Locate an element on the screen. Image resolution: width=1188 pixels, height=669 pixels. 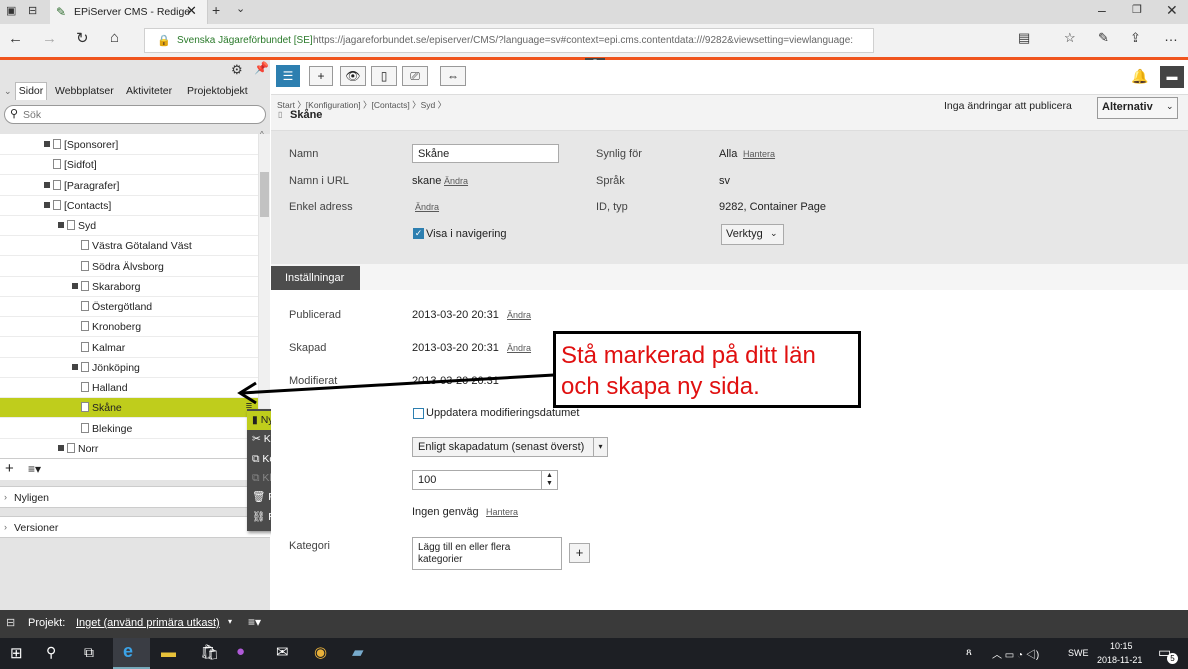
add-button: + is located at coordinates (321, 76).